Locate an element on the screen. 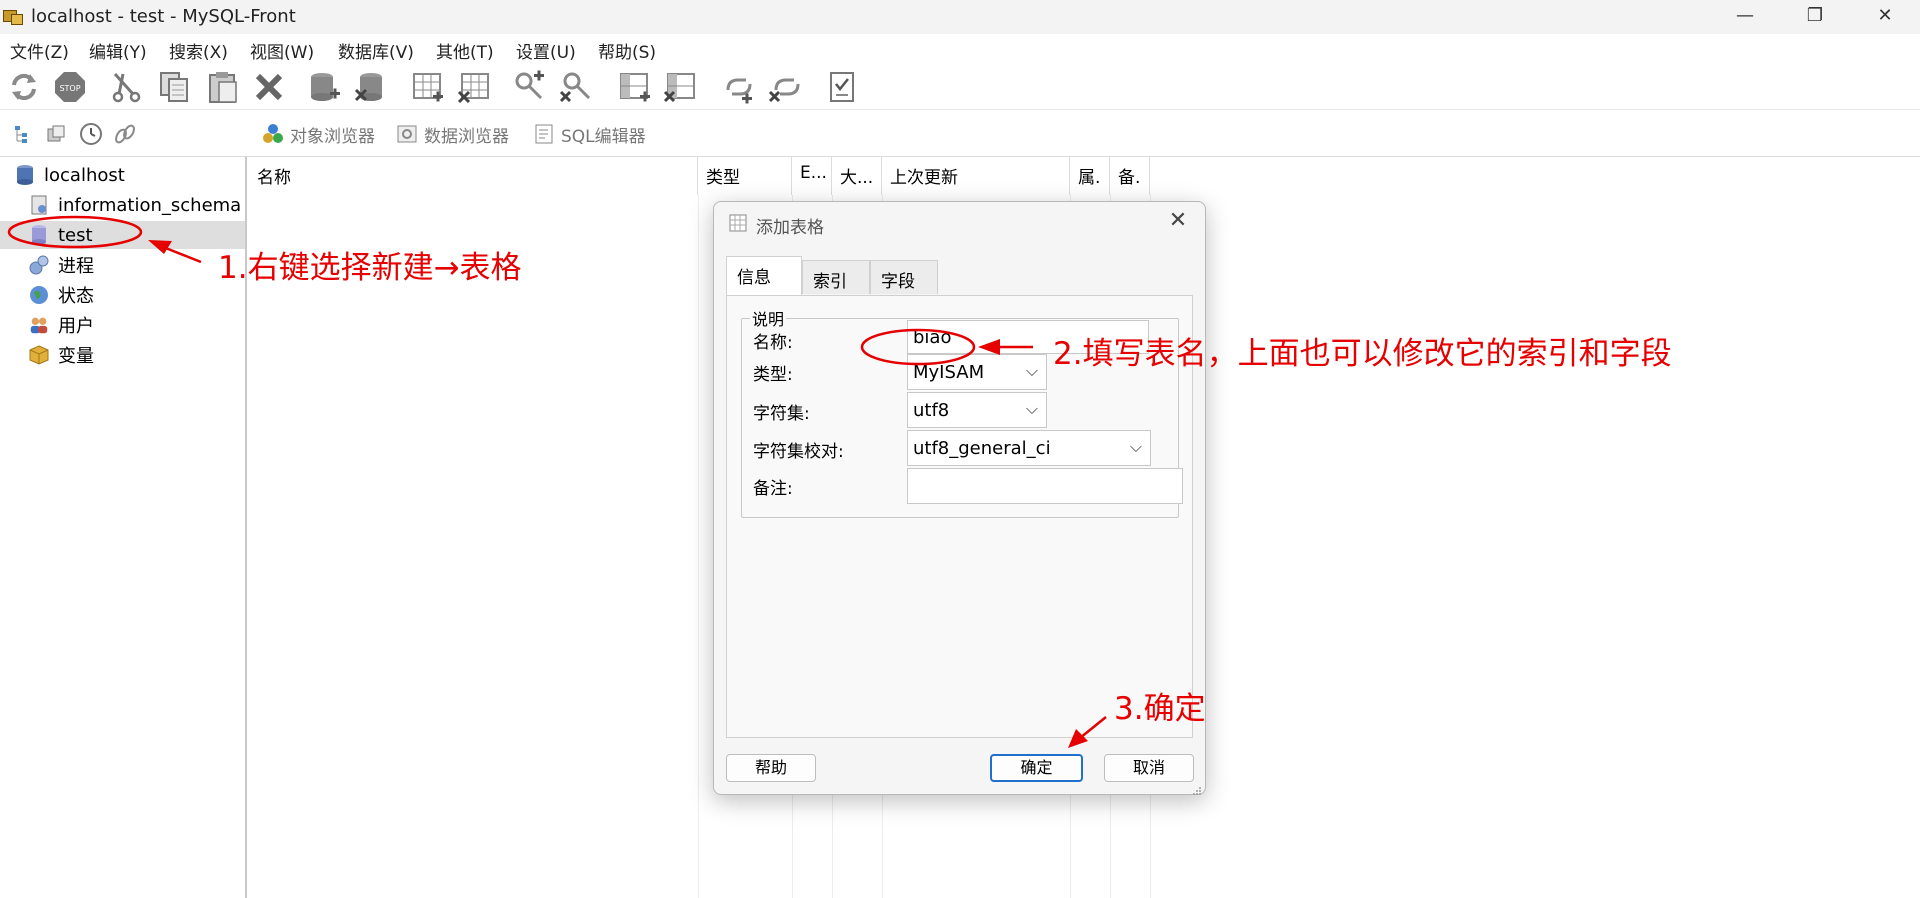  tree-item-users: 用户 is located at coordinates (122, 325).